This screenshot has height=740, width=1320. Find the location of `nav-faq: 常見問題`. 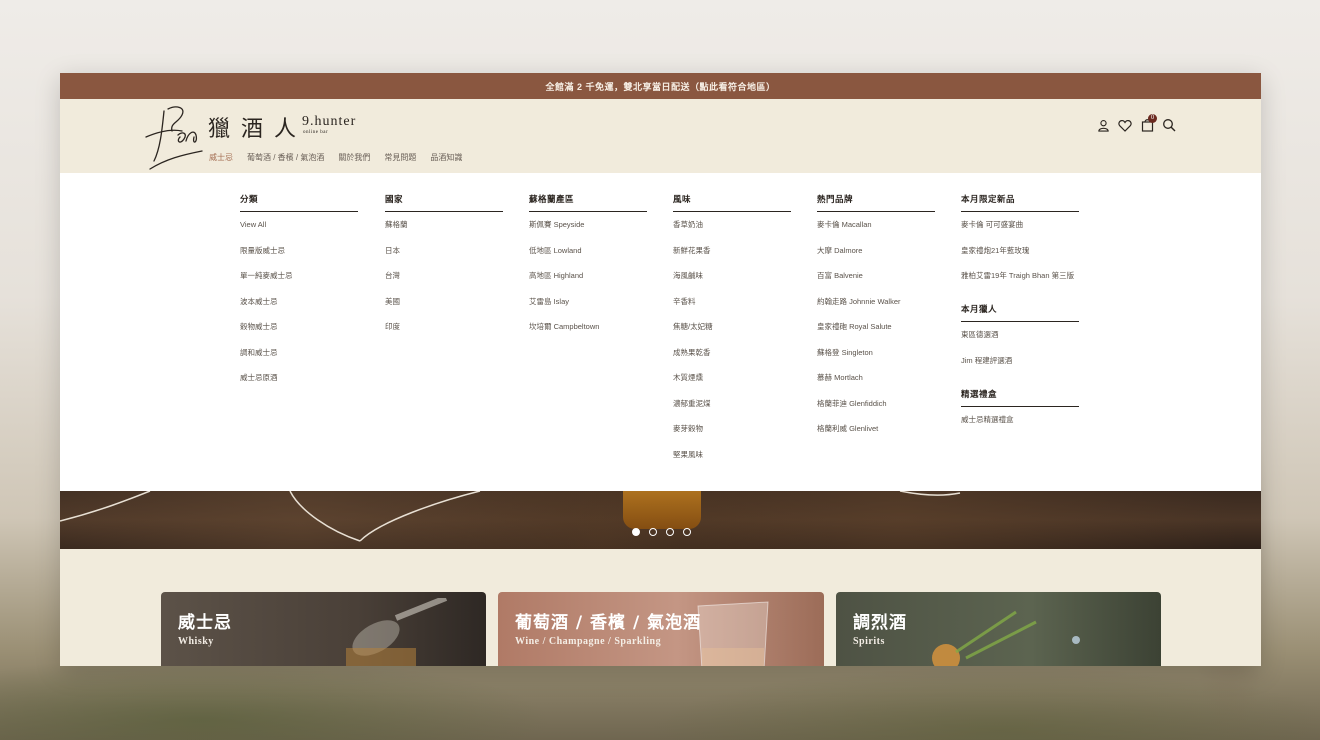

nav-faq: 常見問題 is located at coordinates (400, 157).